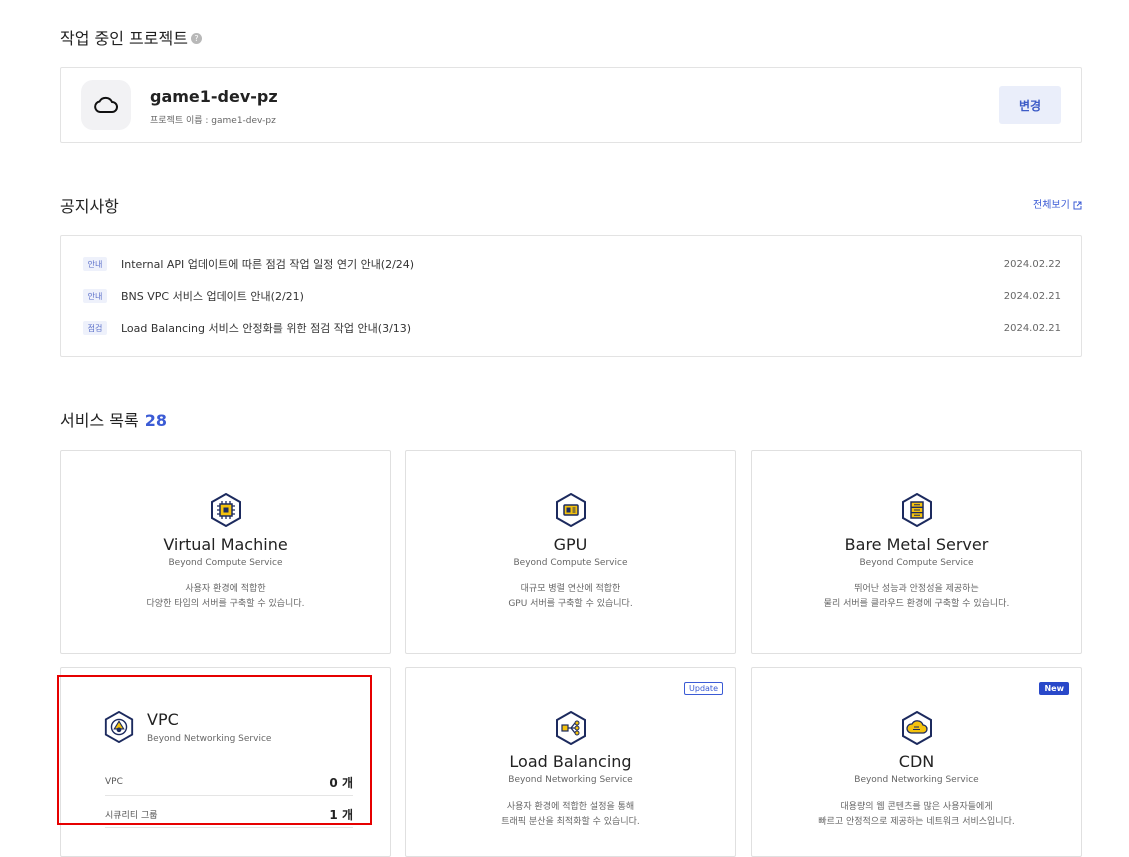  Describe the element at coordinates (570, 597) in the screenshot. I see `service-description: 대규모 병렬 연산에 적합한 GPU 서버를 구축할 수 있습니다.` at that location.